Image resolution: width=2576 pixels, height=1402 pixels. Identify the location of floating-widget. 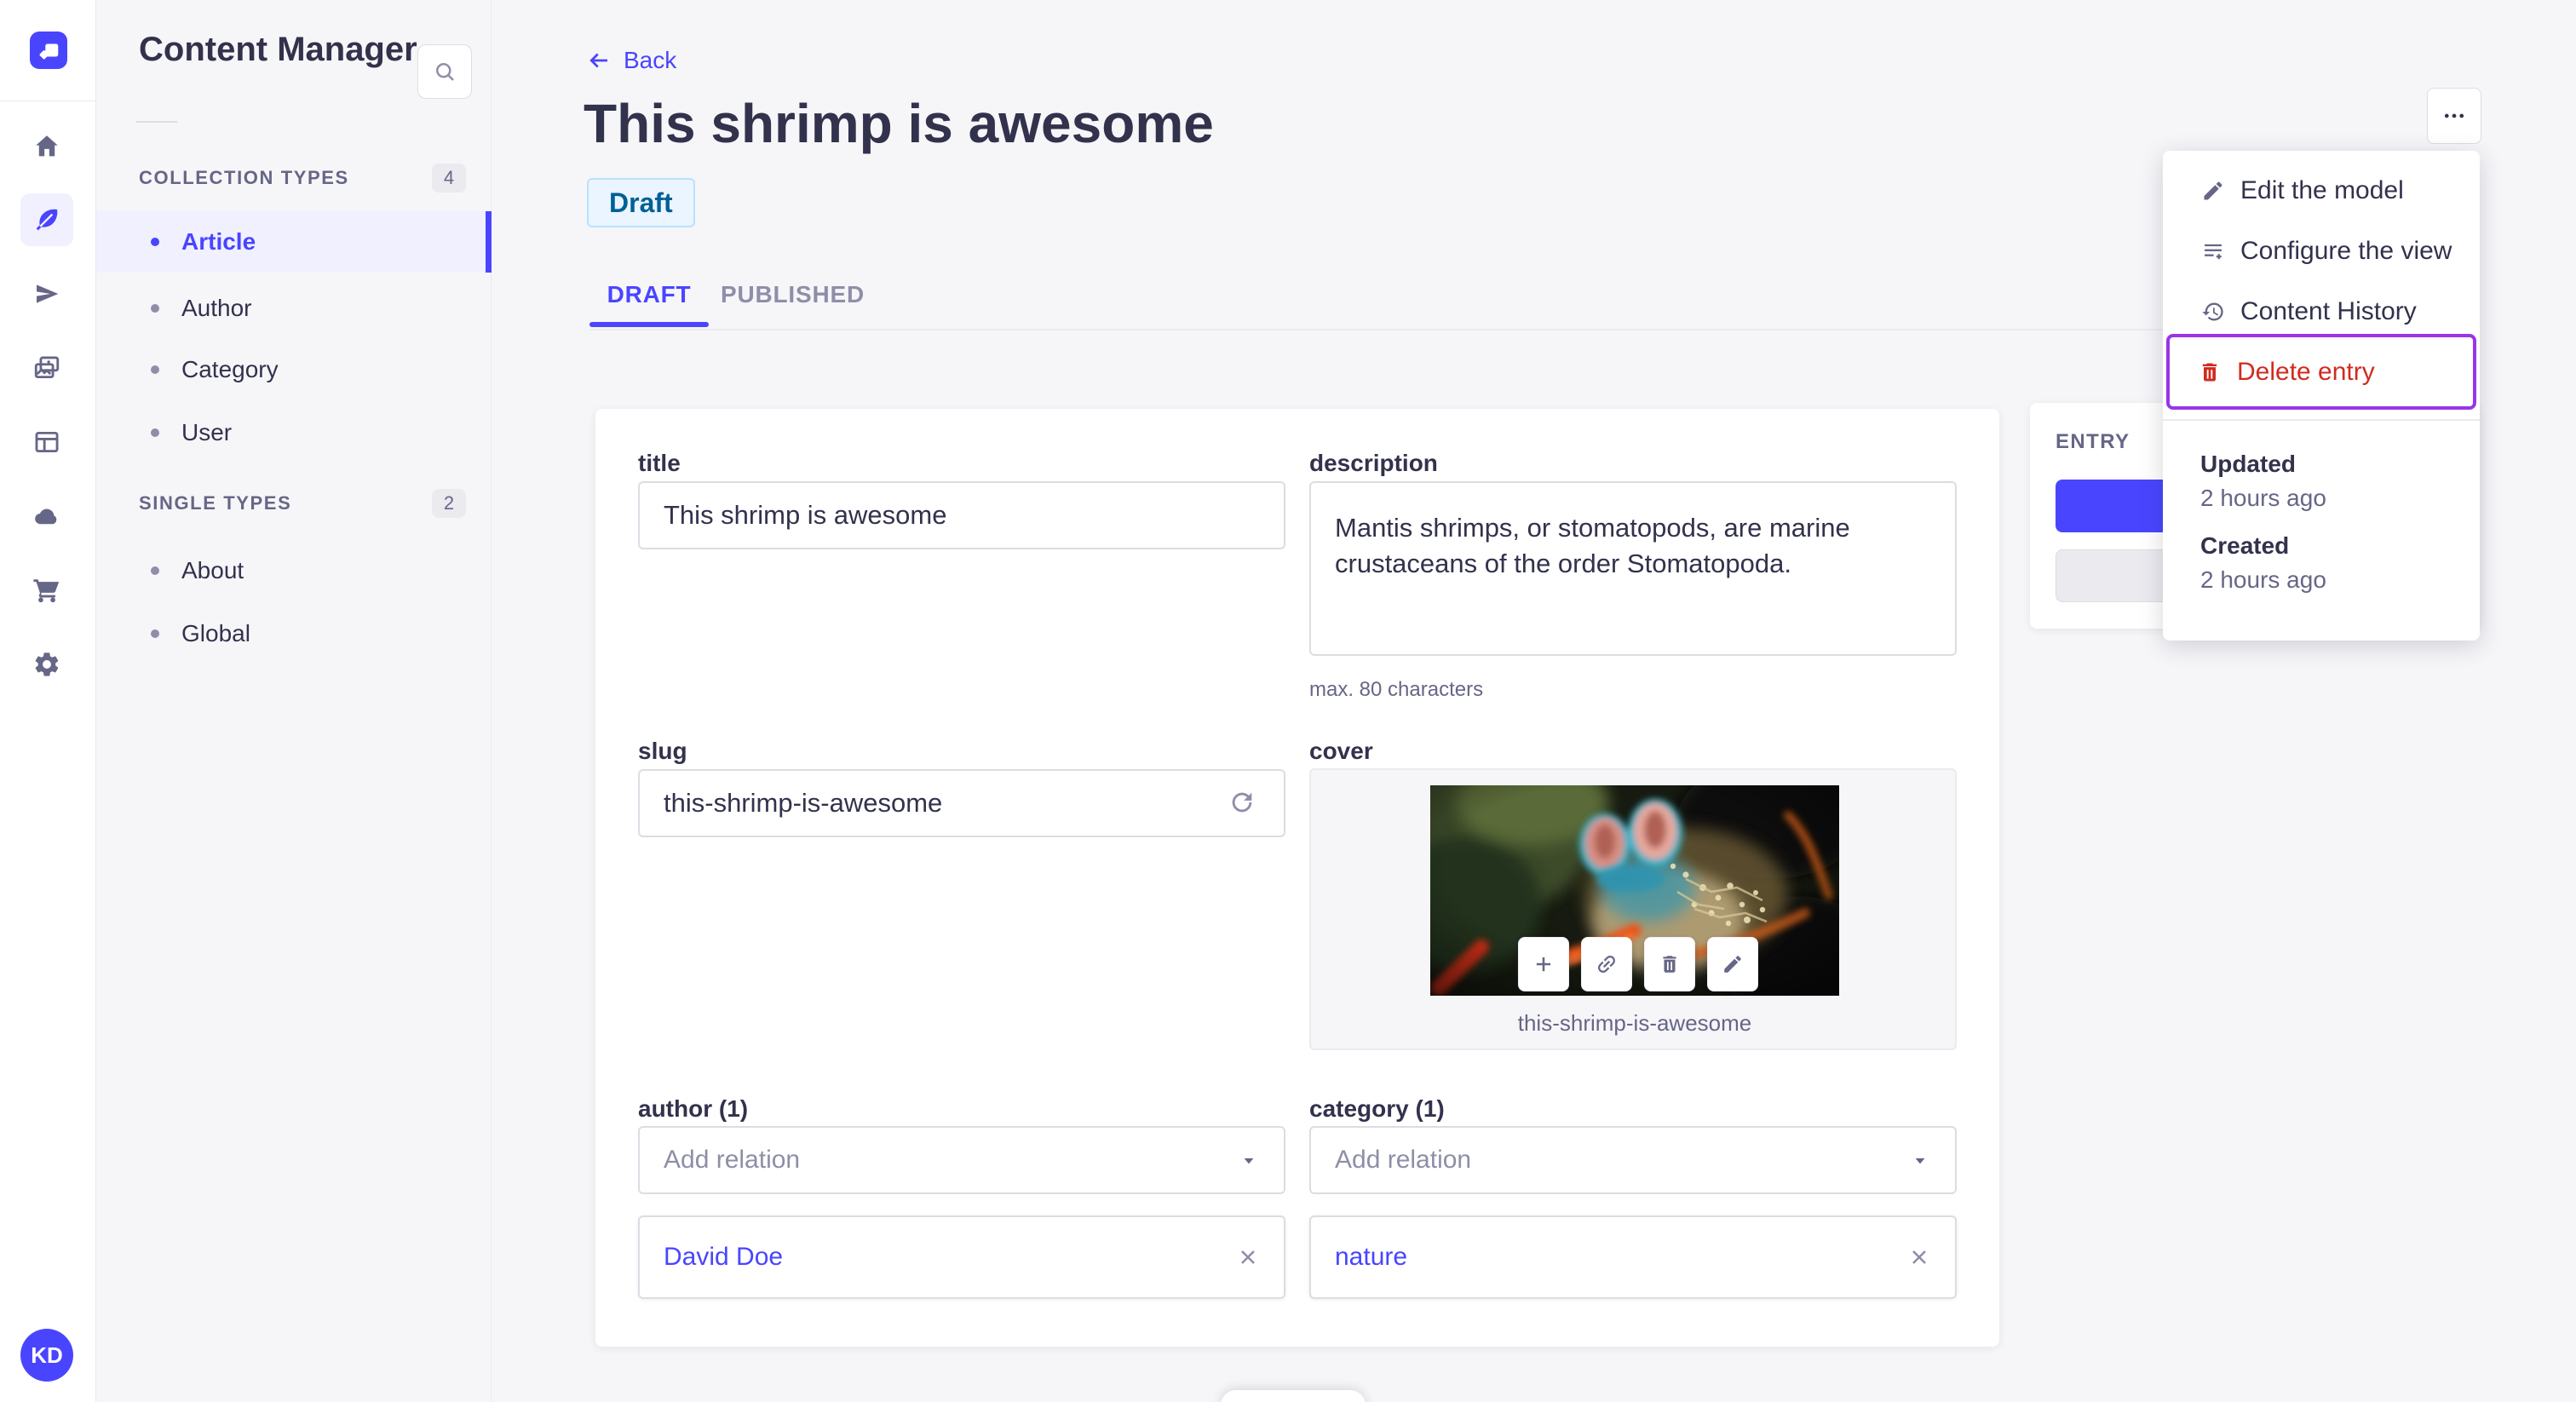
(1293, 1396).